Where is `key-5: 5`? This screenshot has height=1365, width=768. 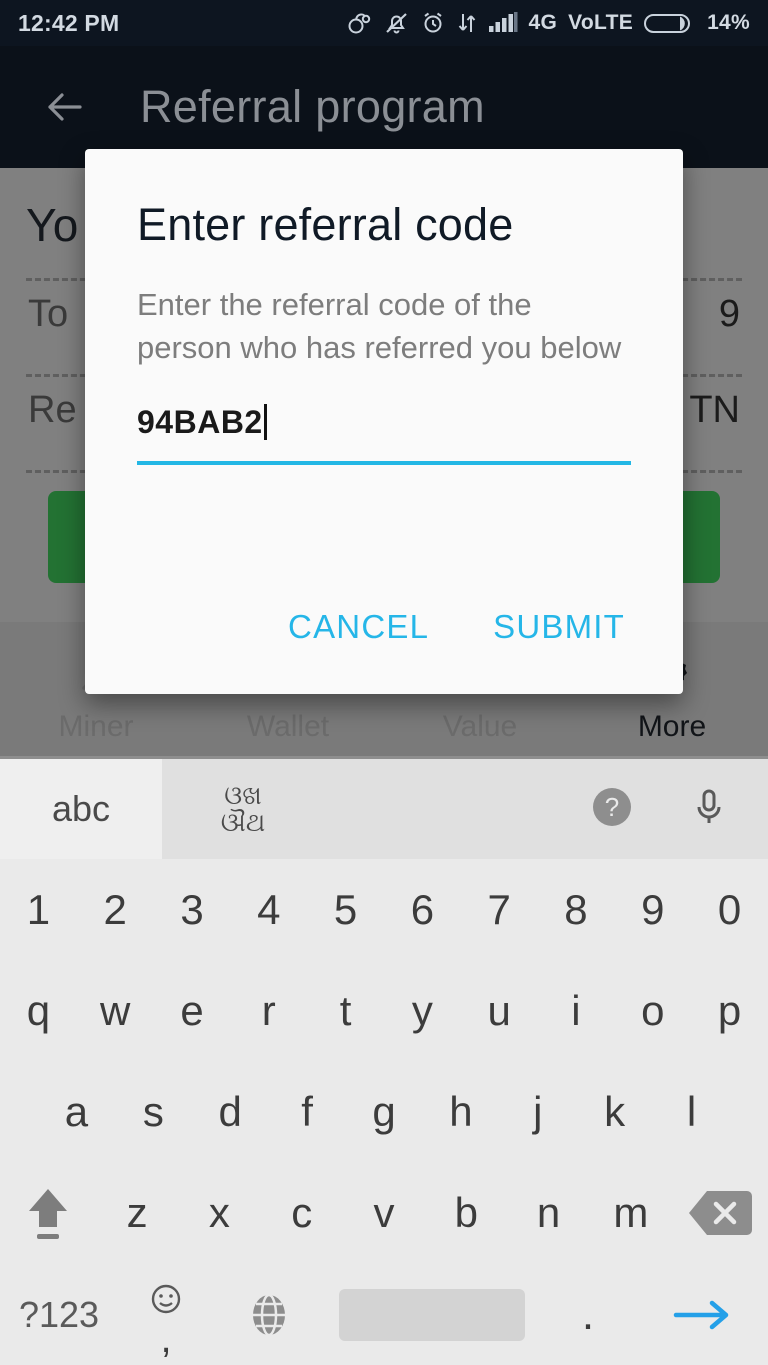
key-5: 5 is located at coordinates (345, 909).